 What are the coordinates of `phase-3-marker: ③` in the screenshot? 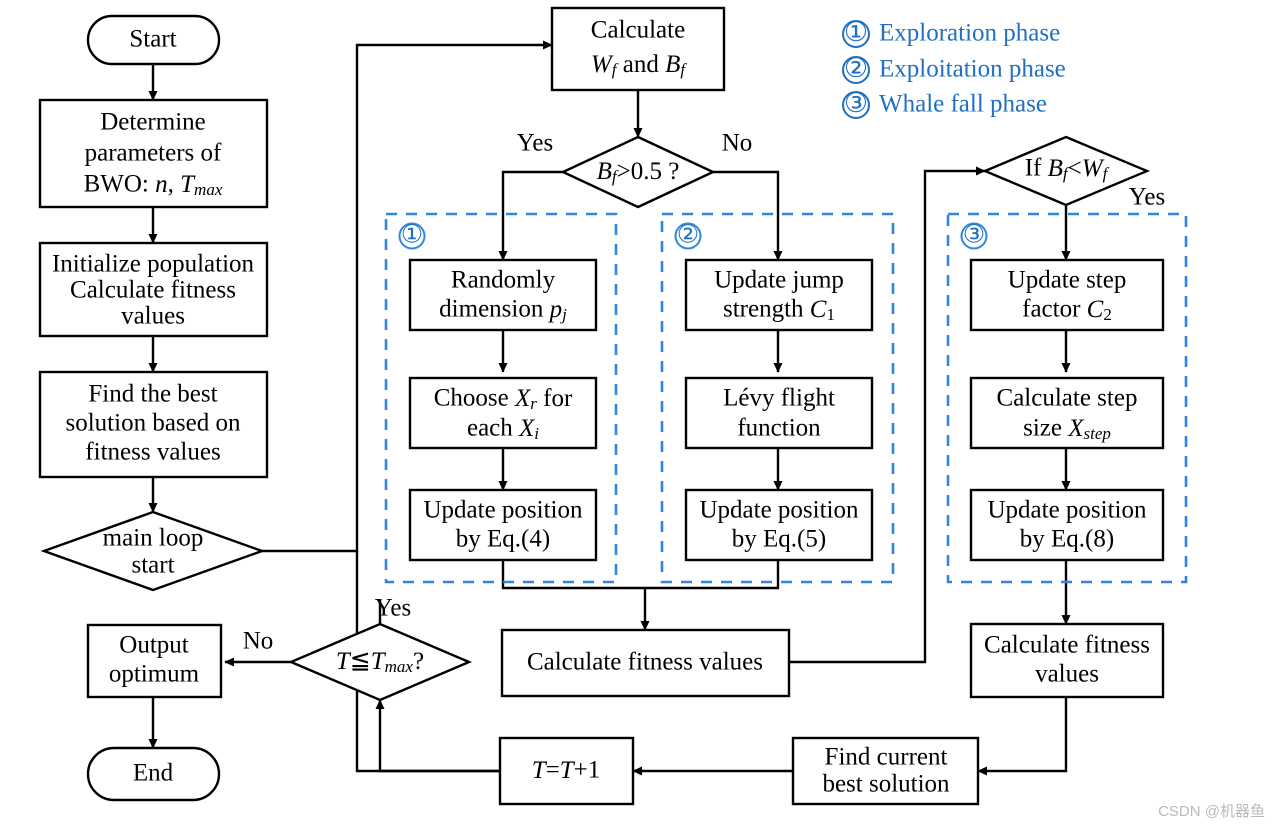 It's located at (974, 236).